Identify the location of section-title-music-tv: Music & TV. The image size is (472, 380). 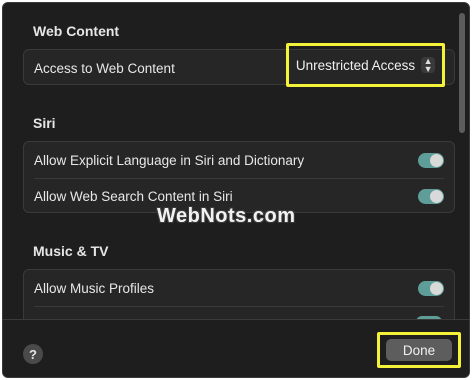
(71, 251).